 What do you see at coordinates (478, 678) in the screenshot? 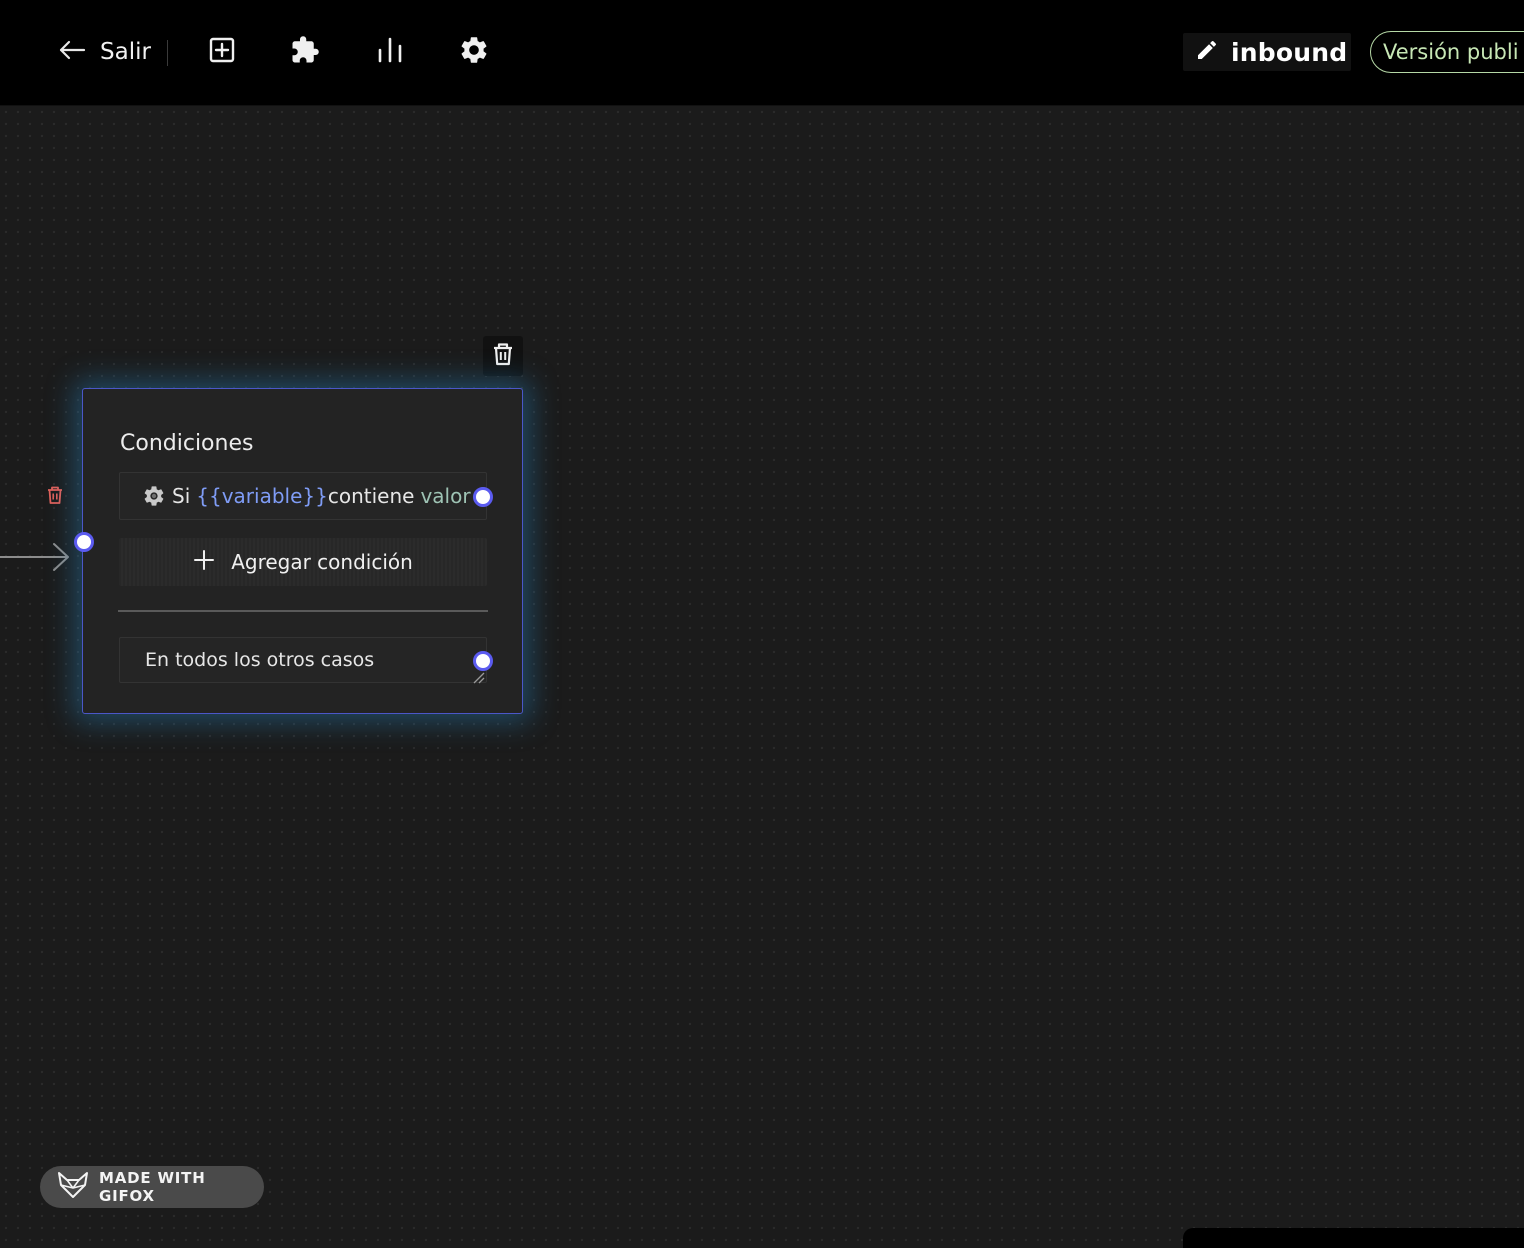
I see `resize-grip-icon` at bounding box center [478, 678].